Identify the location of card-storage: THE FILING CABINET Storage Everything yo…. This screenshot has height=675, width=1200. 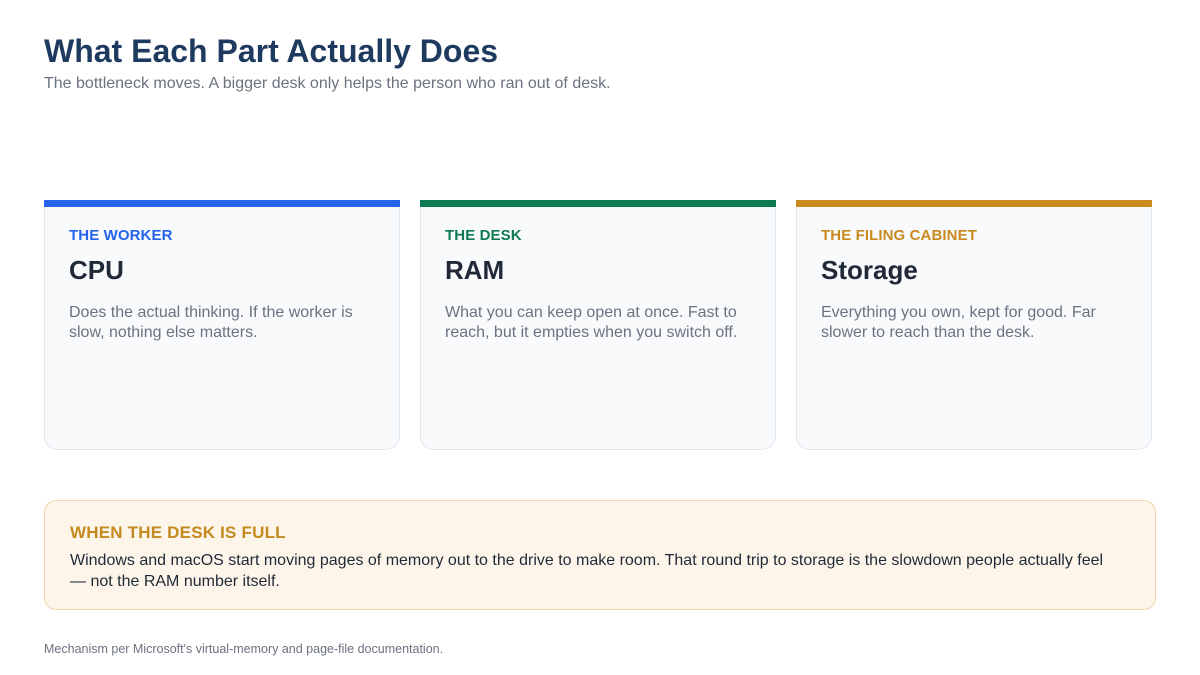
(974, 325).